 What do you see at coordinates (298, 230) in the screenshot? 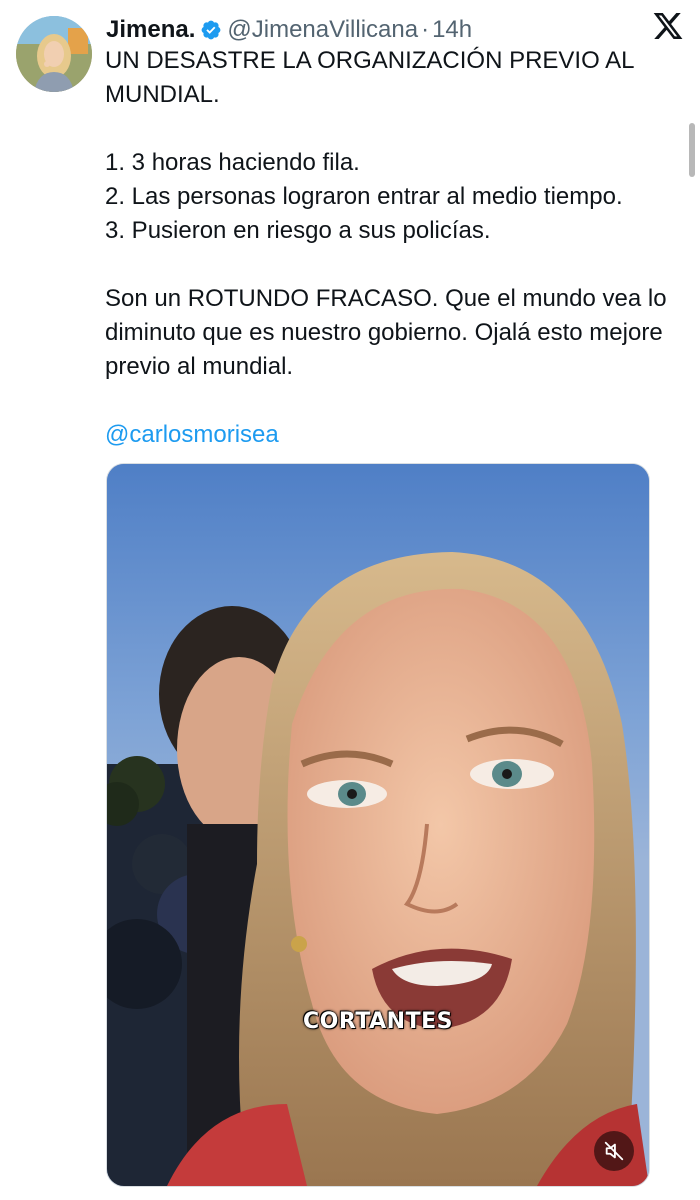
I see `list-item: 3. Pusieron en riesgo a sus policías.` at bounding box center [298, 230].